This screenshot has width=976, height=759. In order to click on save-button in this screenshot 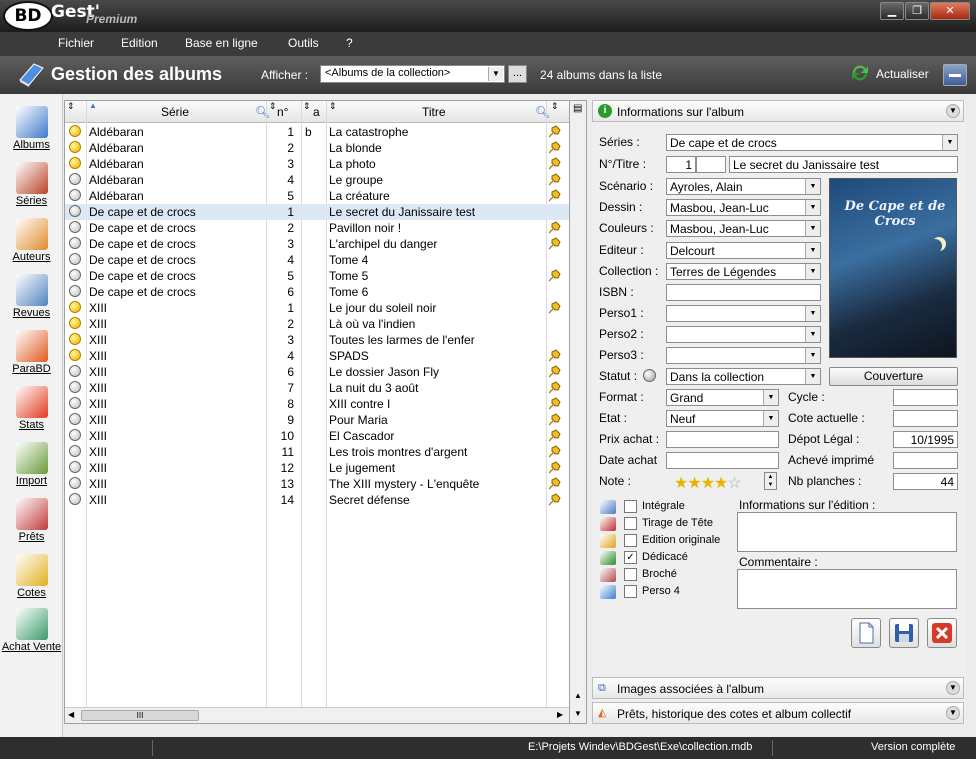, I will do `click(904, 633)`.